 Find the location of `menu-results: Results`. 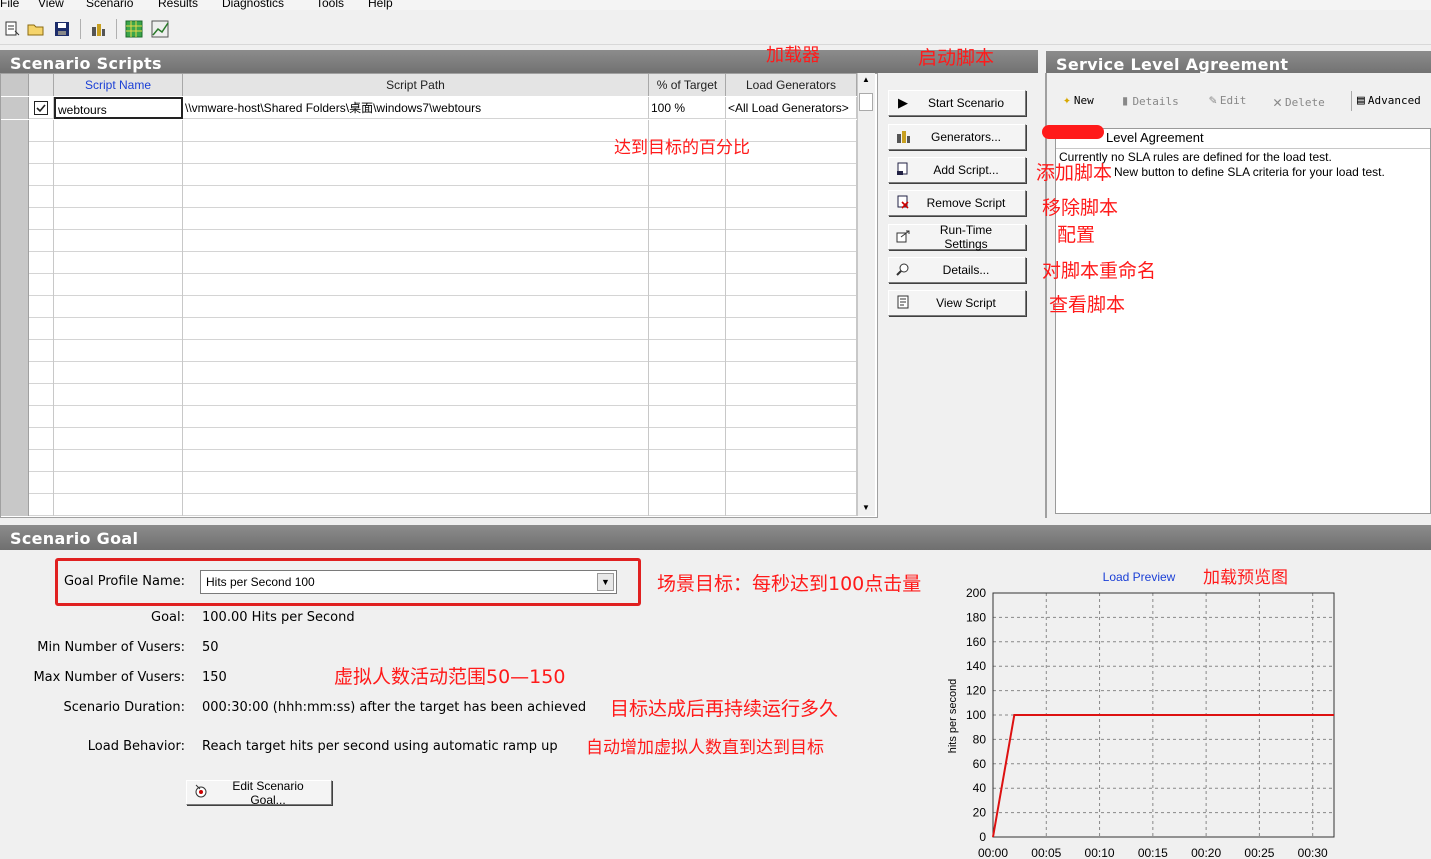

menu-results: Results is located at coordinates (178, 5).